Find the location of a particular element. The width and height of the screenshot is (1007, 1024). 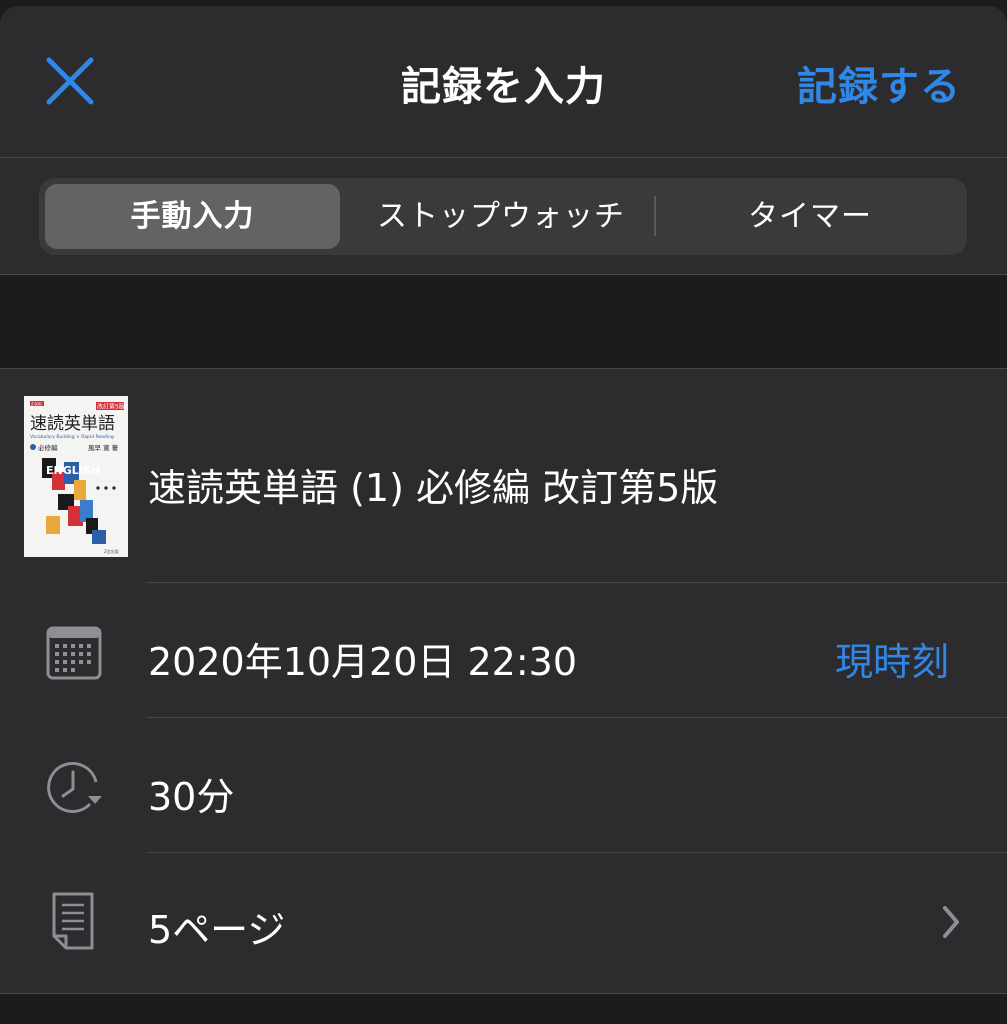

datetime-value: 2020年10月20日 22:30 is located at coordinates (362, 658).